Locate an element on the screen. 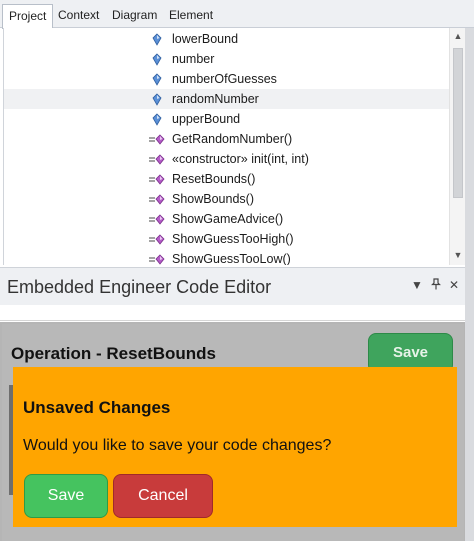 This screenshot has height=541, width=474. tree-item-label: «constructor» init(int, int) is located at coordinates (240, 159).